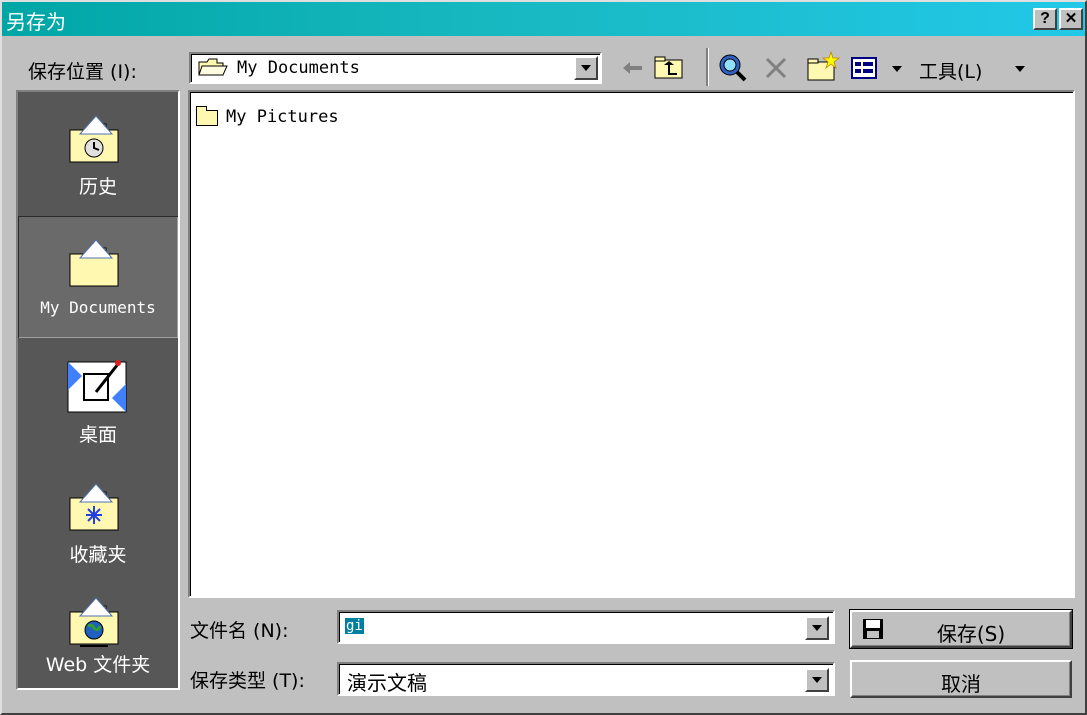 Image resolution: width=1087 pixels, height=715 pixels. Describe the element at coordinates (971, 634) in the screenshot. I see `save-button-label: 保存(S)` at that location.